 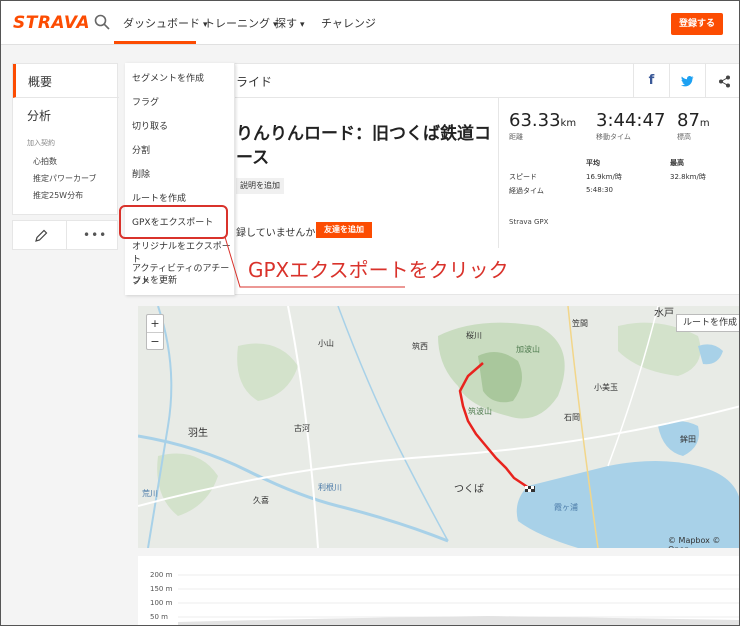 I want to click on map-label: 鉾田, so click(x=688, y=439).